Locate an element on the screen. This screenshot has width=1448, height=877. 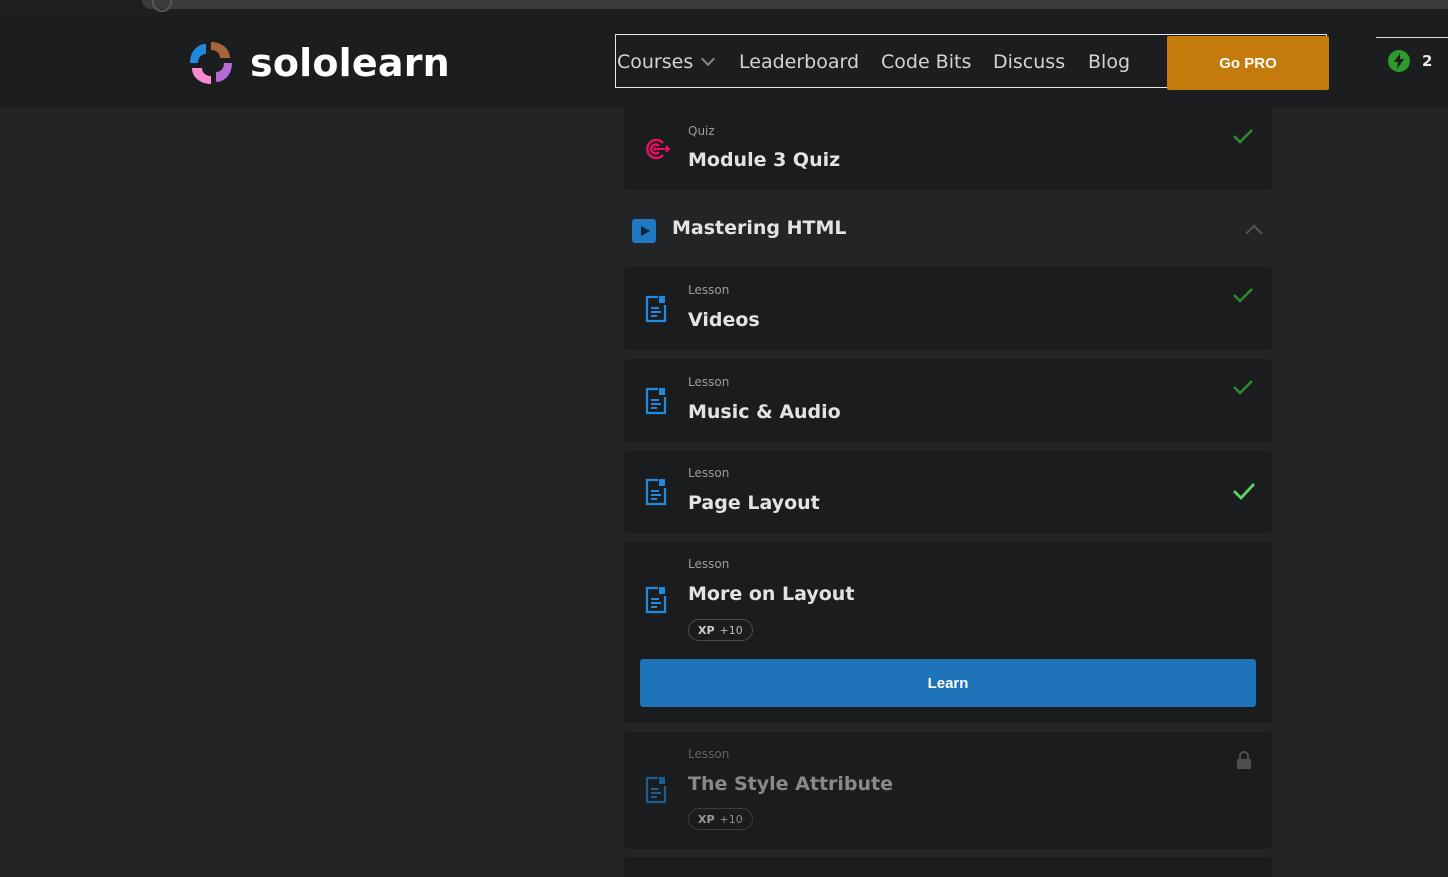
browser-address-bar is located at coordinates (795, 6).